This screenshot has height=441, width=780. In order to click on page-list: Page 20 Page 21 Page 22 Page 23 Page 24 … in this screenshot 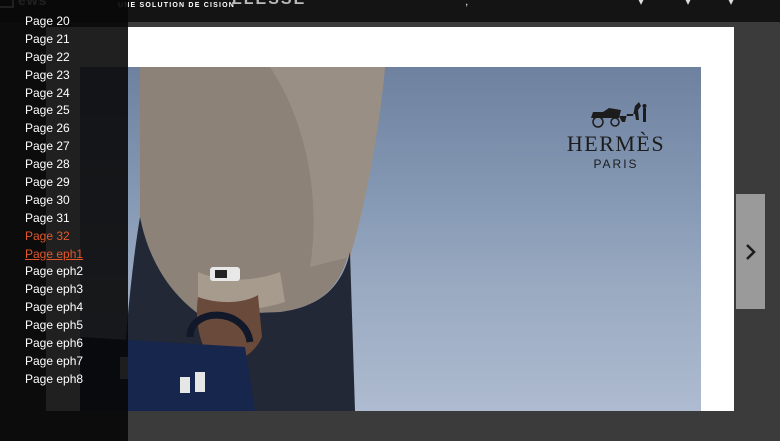, I will do `click(54, 201)`.